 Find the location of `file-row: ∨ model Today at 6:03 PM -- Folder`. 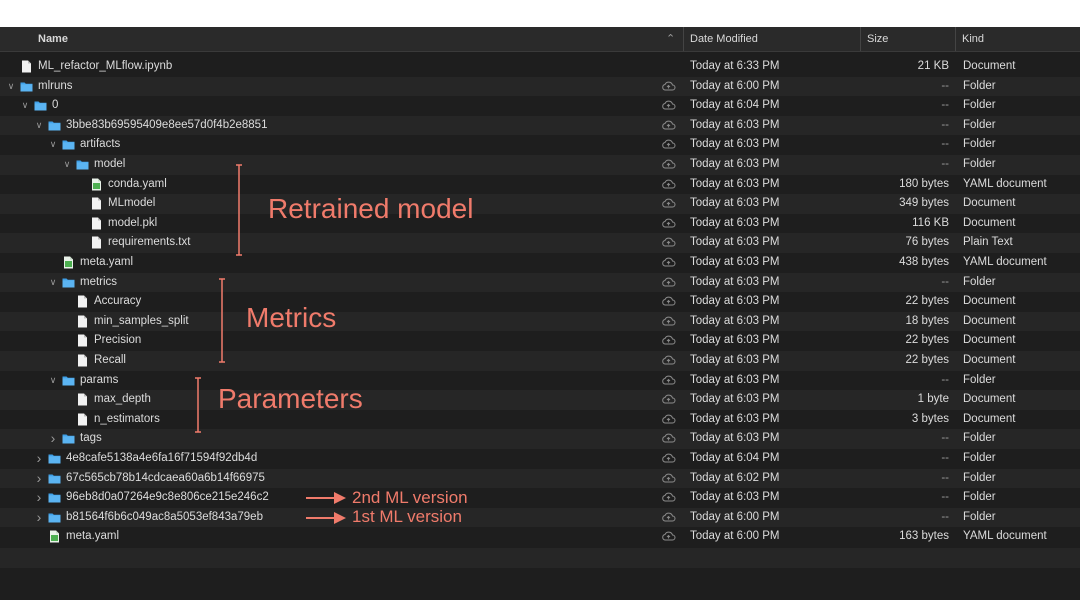

file-row: ∨ model Today at 6:03 PM -- Folder is located at coordinates (540, 165).